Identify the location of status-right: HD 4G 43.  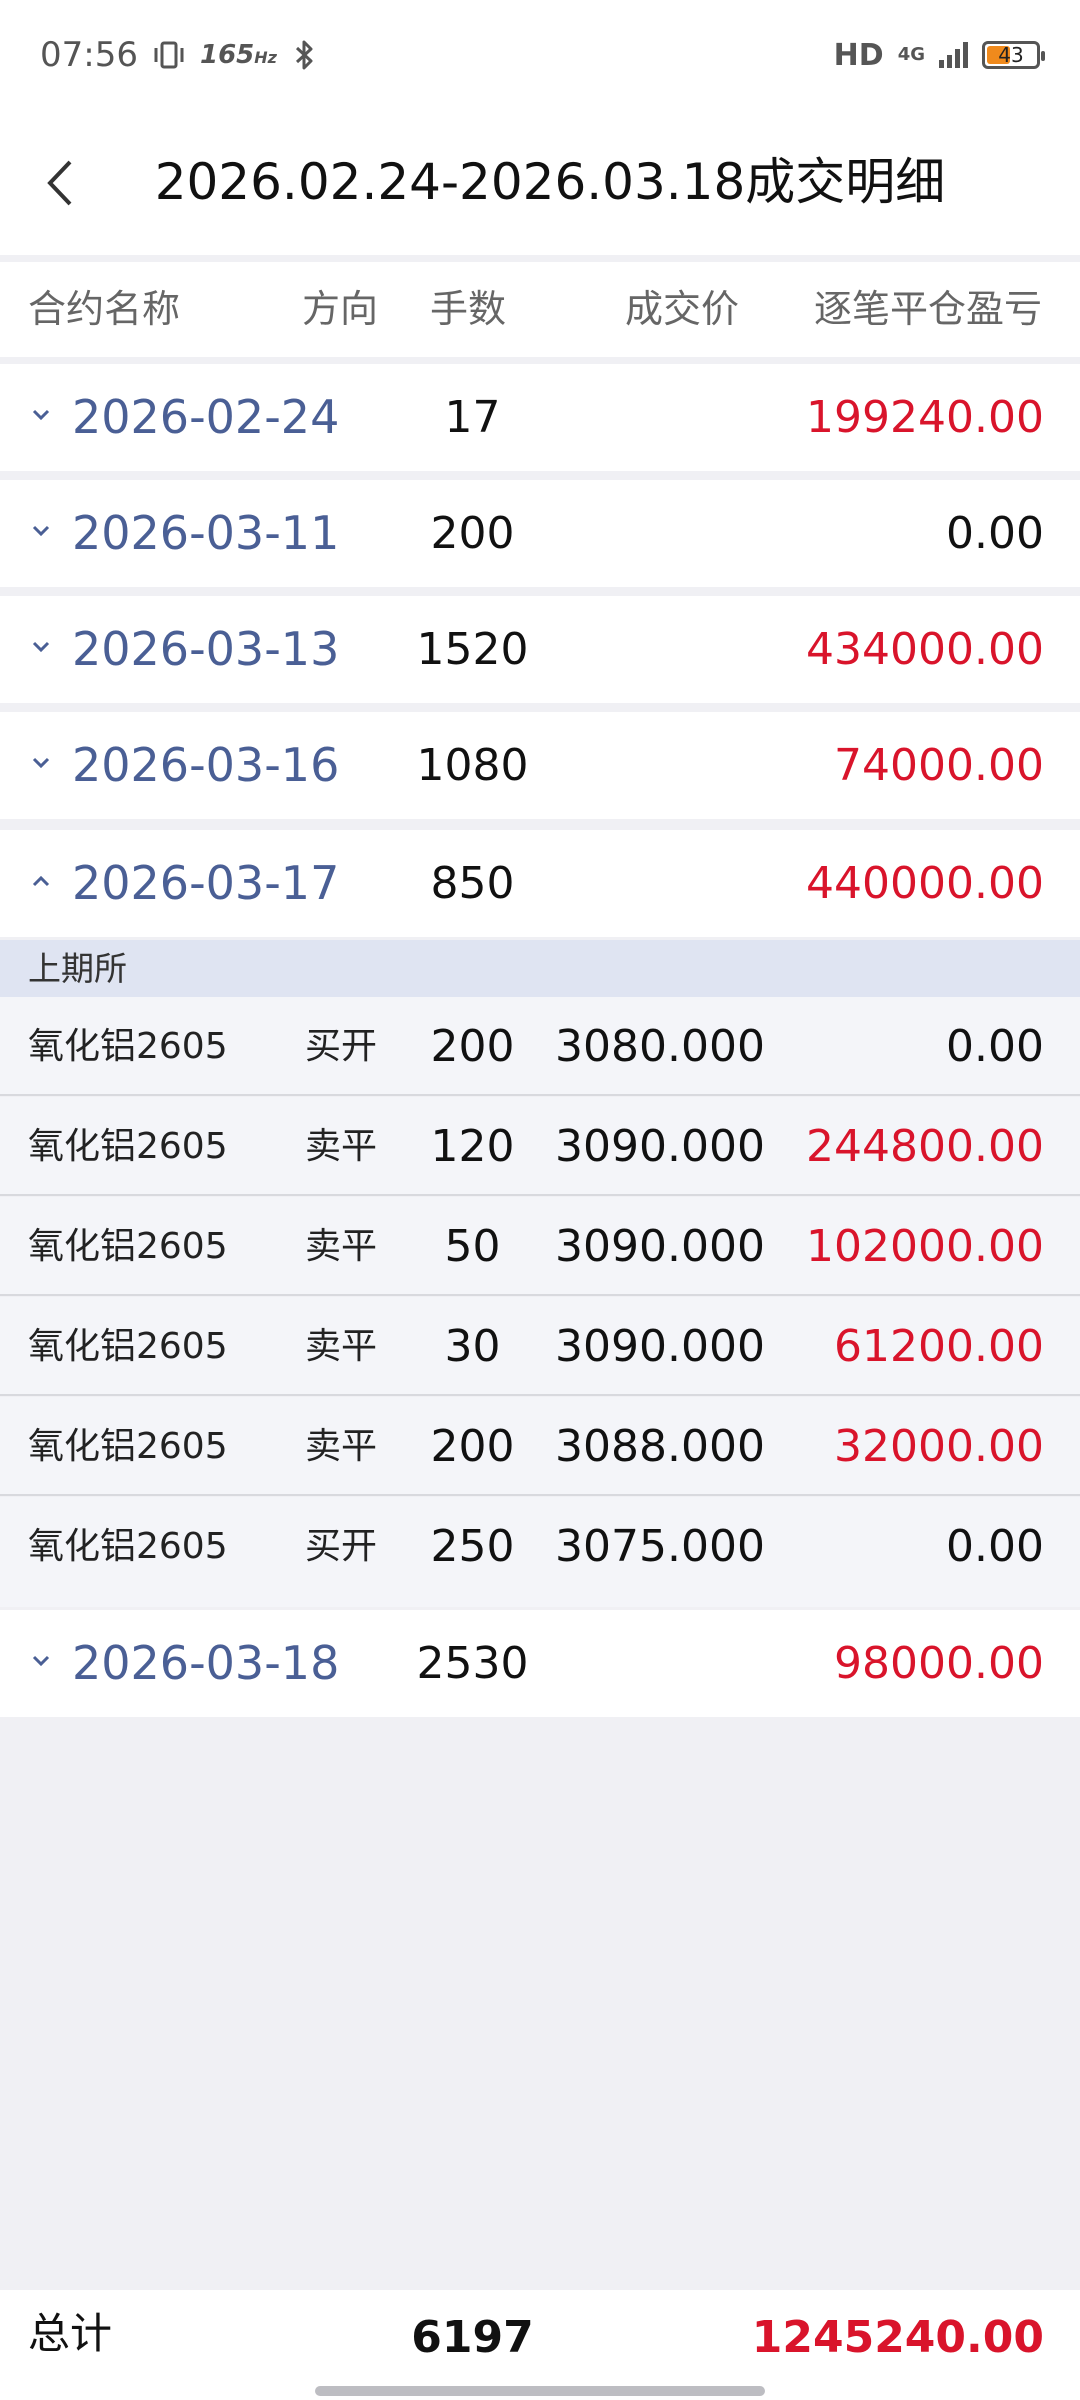
(939, 55).